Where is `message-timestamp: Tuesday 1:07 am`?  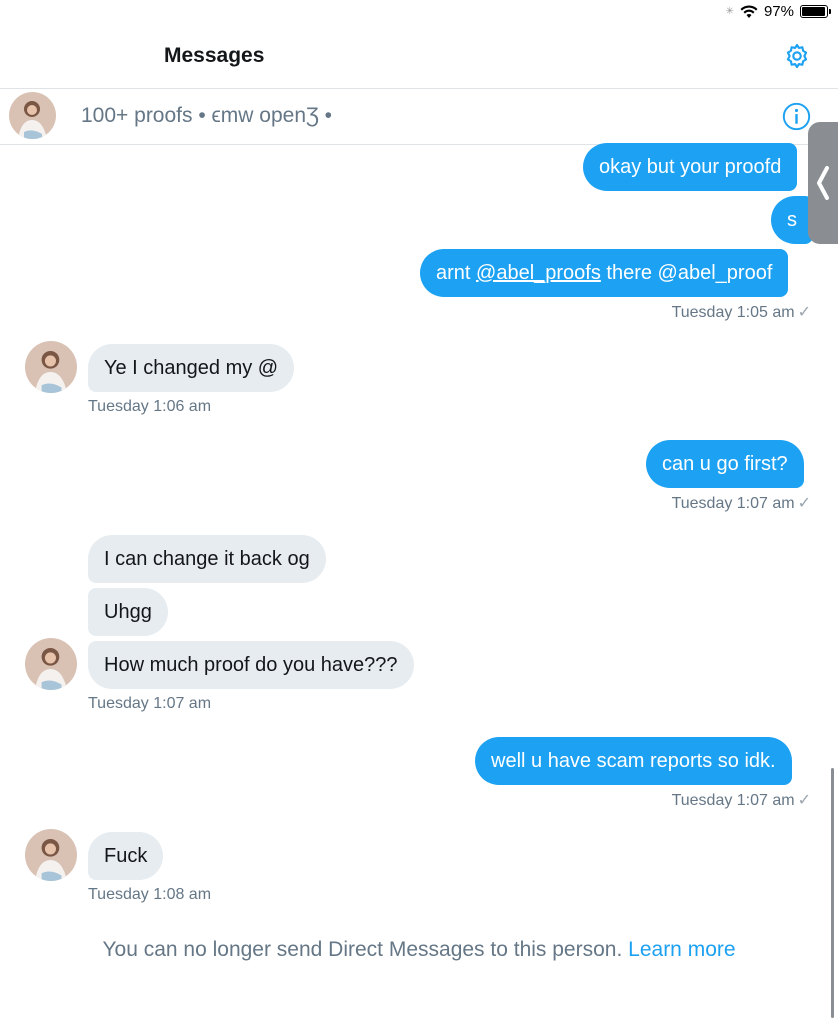 message-timestamp: Tuesday 1:07 am is located at coordinates (150, 703).